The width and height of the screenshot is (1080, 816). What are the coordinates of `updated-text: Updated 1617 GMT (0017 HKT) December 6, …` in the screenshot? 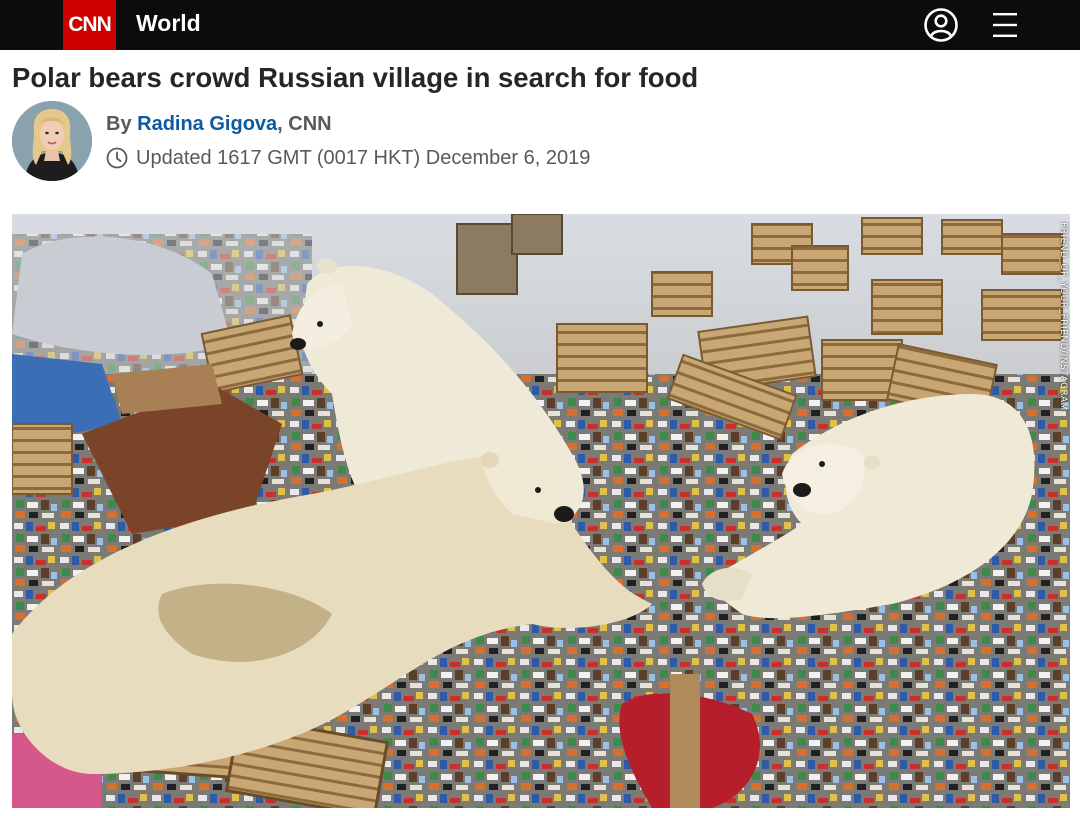 It's located at (363, 158).